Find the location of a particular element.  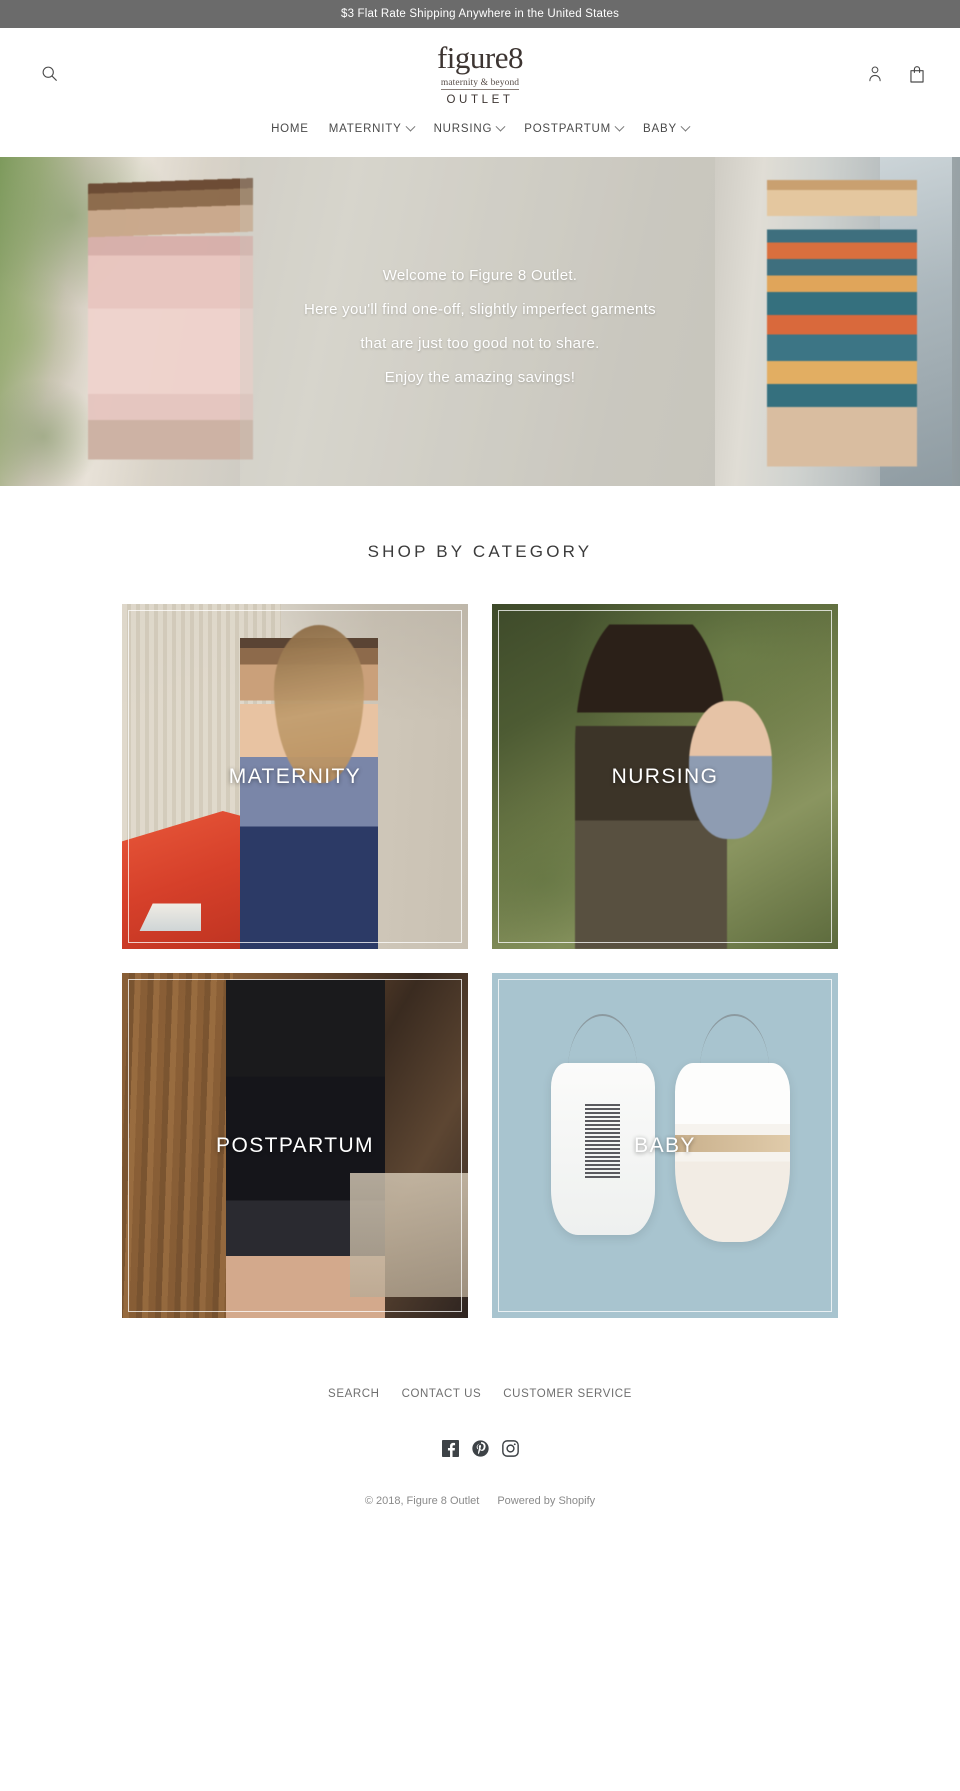

footer-links: SEARCH CONTACT US CUSTOMER SERVICE is located at coordinates (480, 1394).